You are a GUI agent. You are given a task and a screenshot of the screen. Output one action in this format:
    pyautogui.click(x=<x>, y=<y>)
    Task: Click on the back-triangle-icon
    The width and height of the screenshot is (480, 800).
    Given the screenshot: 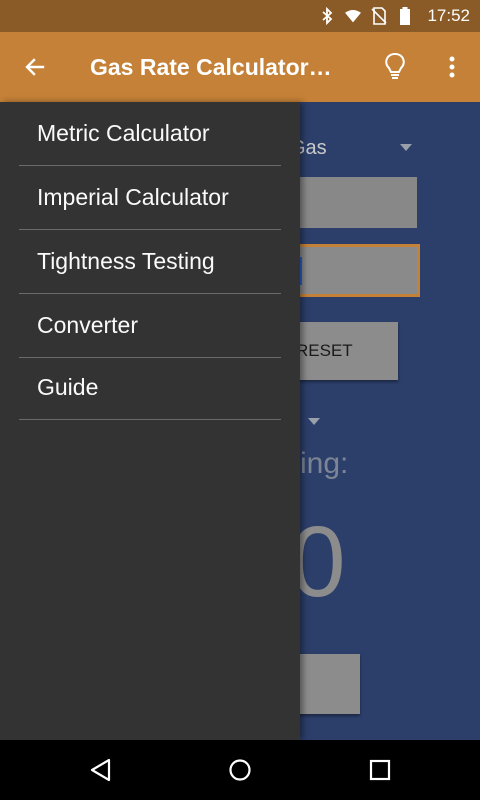 What is the action you would take?
    pyautogui.click(x=100, y=770)
    